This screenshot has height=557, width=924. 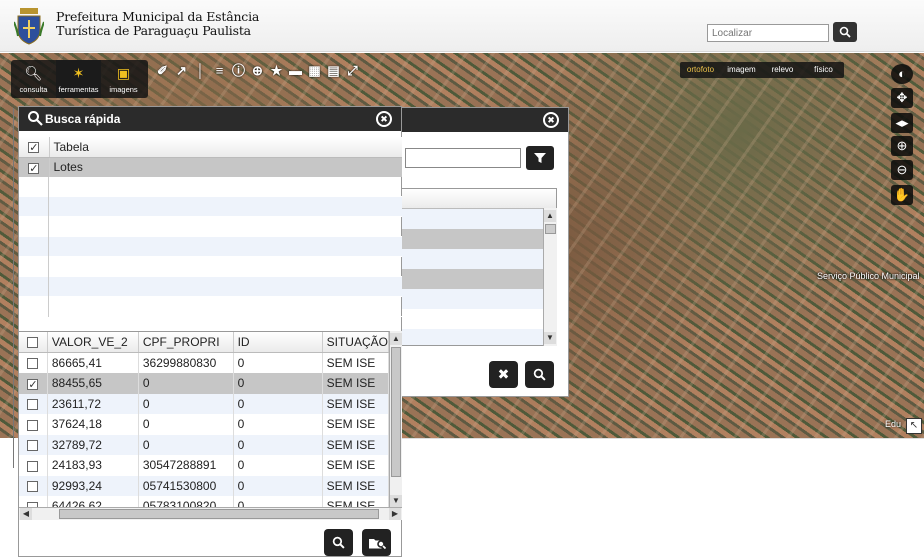 What do you see at coordinates (162, 70) in the screenshot?
I see `eraser-icon: ✐` at bounding box center [162, 70].